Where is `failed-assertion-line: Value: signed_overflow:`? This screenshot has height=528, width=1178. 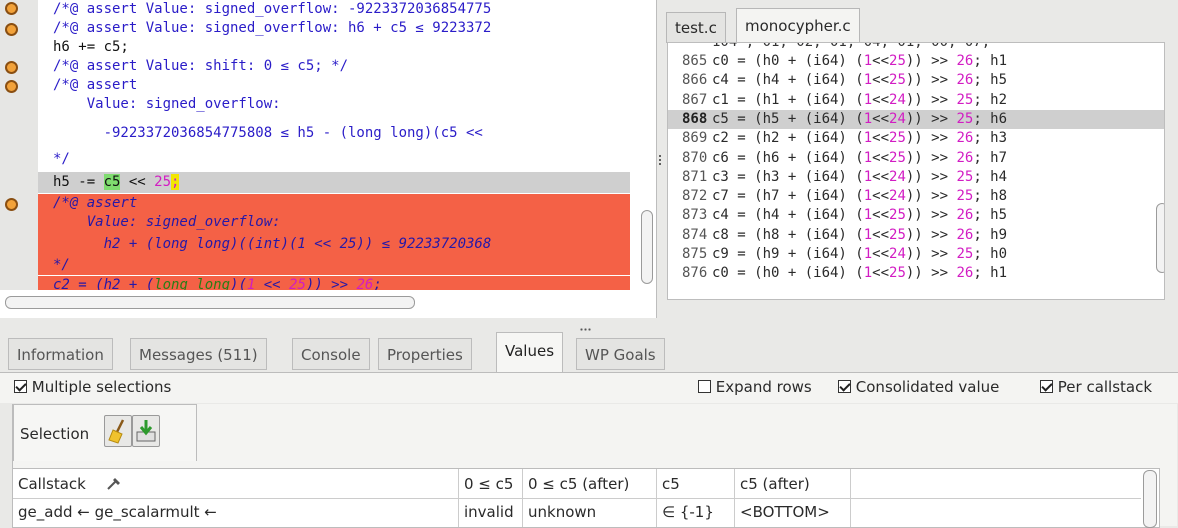
failed-assertion-line: Value: signed_overflow: is located at coordinates (334, 222).